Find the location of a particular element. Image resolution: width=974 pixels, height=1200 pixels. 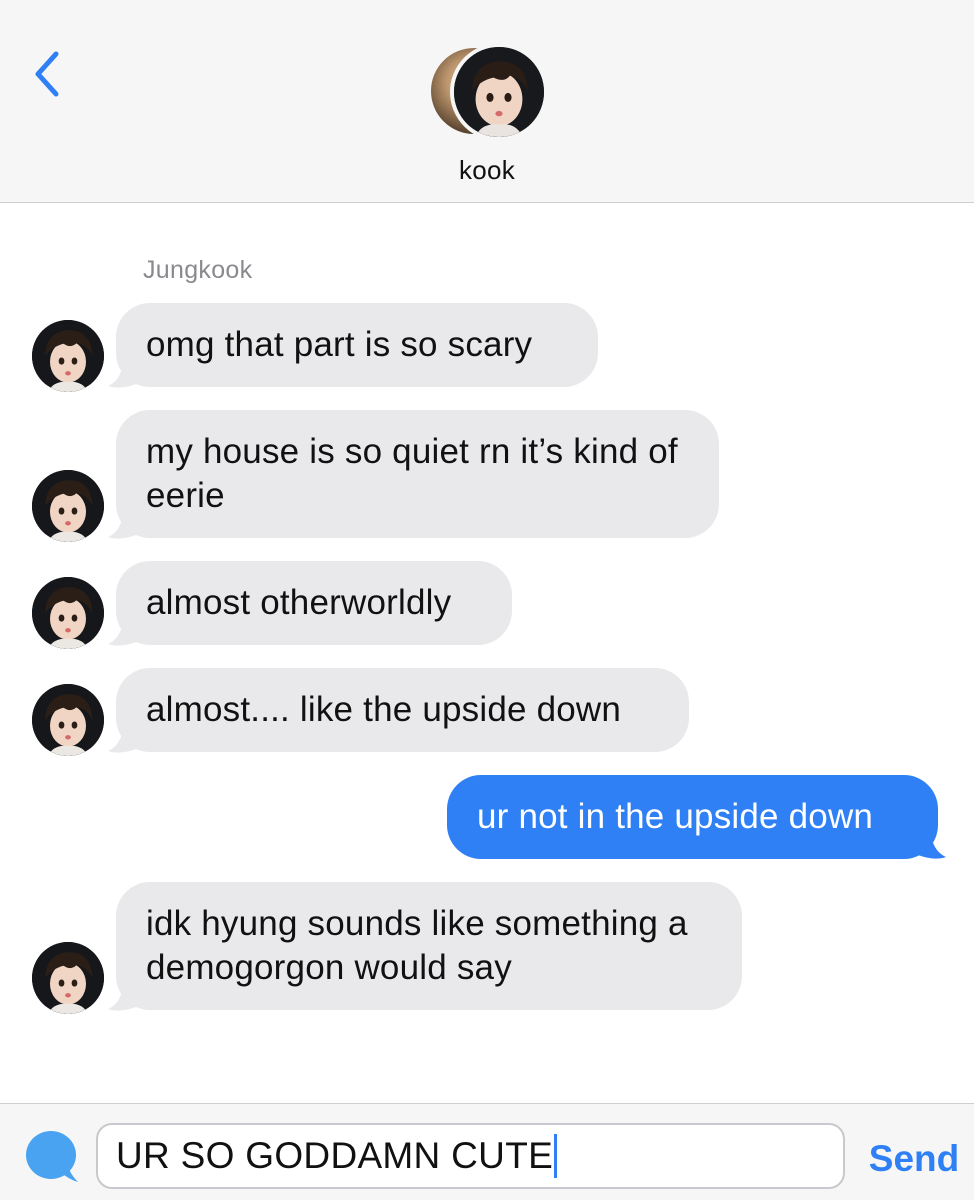

contact-avatar-group is located at coordinates (488, 93).